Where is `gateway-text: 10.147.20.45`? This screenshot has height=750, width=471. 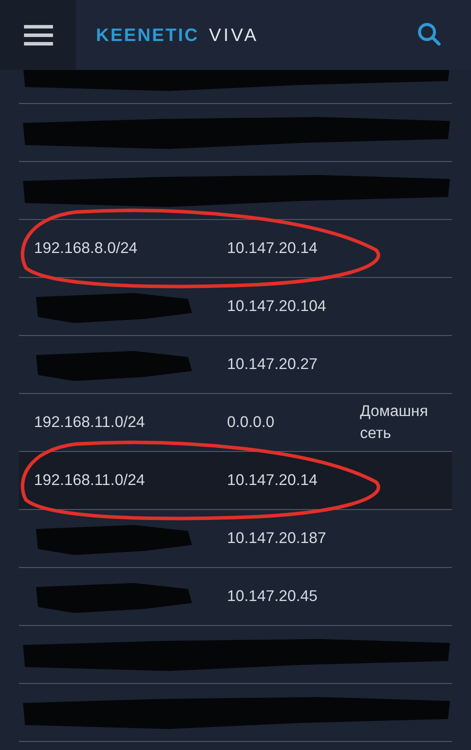 gateway-text: 10.147.20.45 is located at coordinates (273, 597).